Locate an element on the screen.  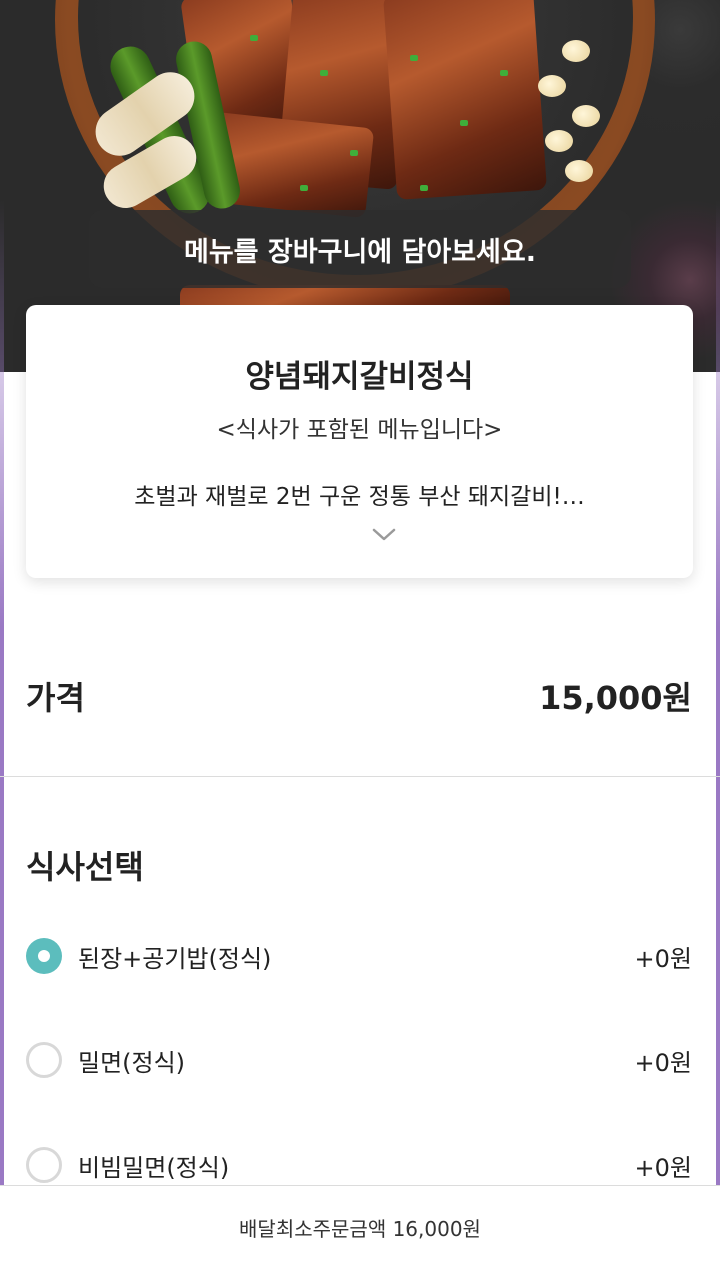
option-label: 된장+공기밥(정식) is located at coordinates (175, 958).